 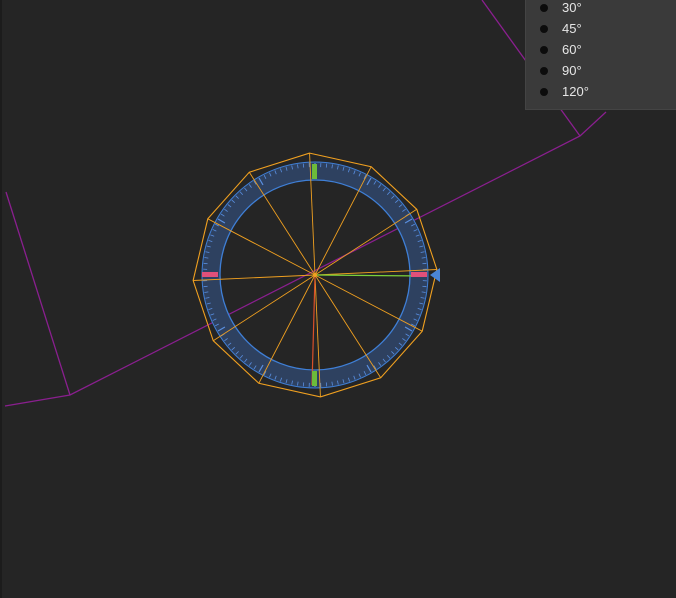 I want to click on y-axis-handle-top, so click(x=314, y=171).